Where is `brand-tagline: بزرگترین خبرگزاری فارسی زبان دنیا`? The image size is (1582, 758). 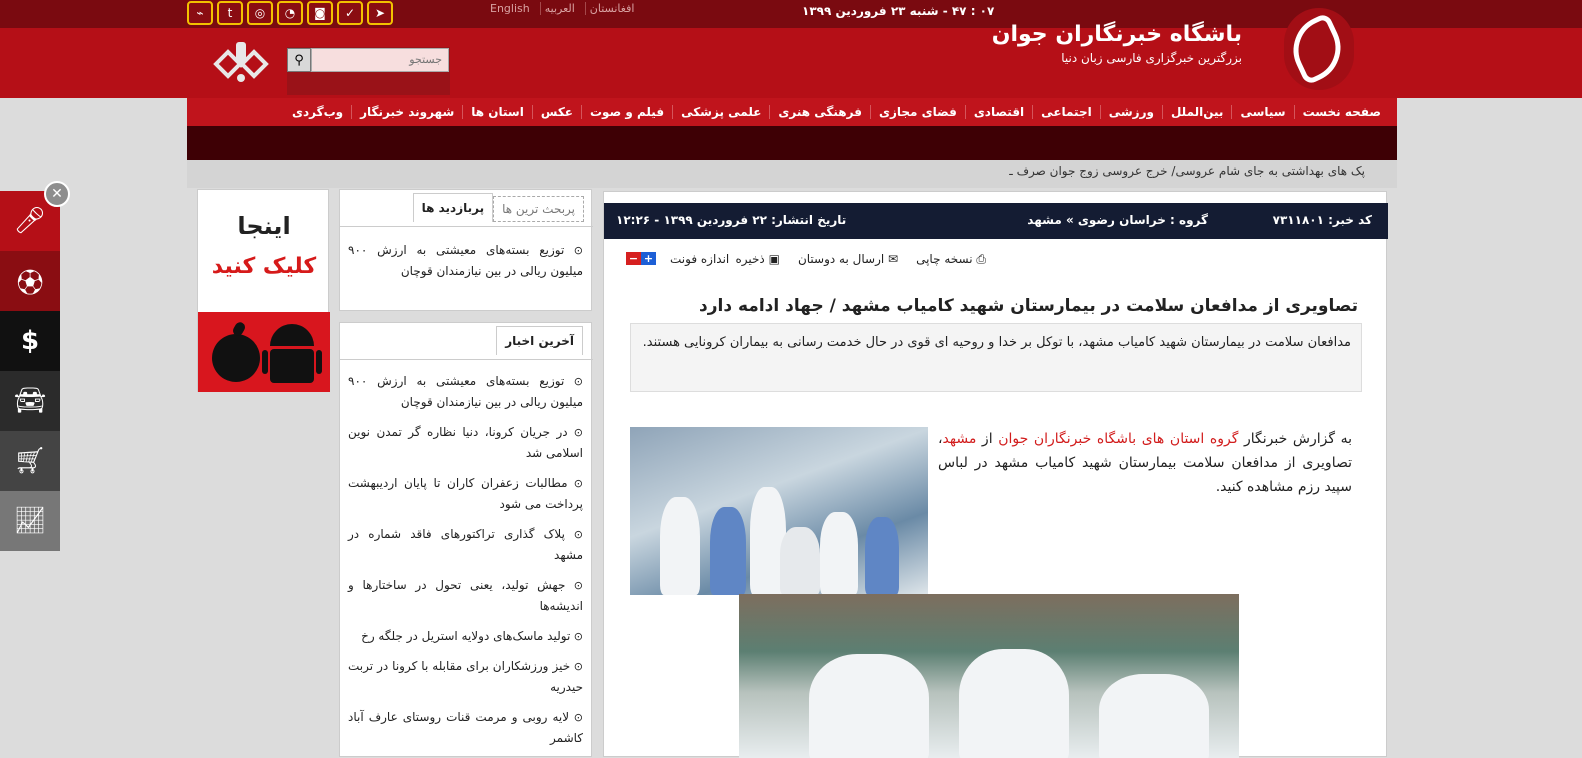 brand-tagline: بزرگترین خبرگزاری فارسی زبان دنیا is located at coordinates (1151, 58).